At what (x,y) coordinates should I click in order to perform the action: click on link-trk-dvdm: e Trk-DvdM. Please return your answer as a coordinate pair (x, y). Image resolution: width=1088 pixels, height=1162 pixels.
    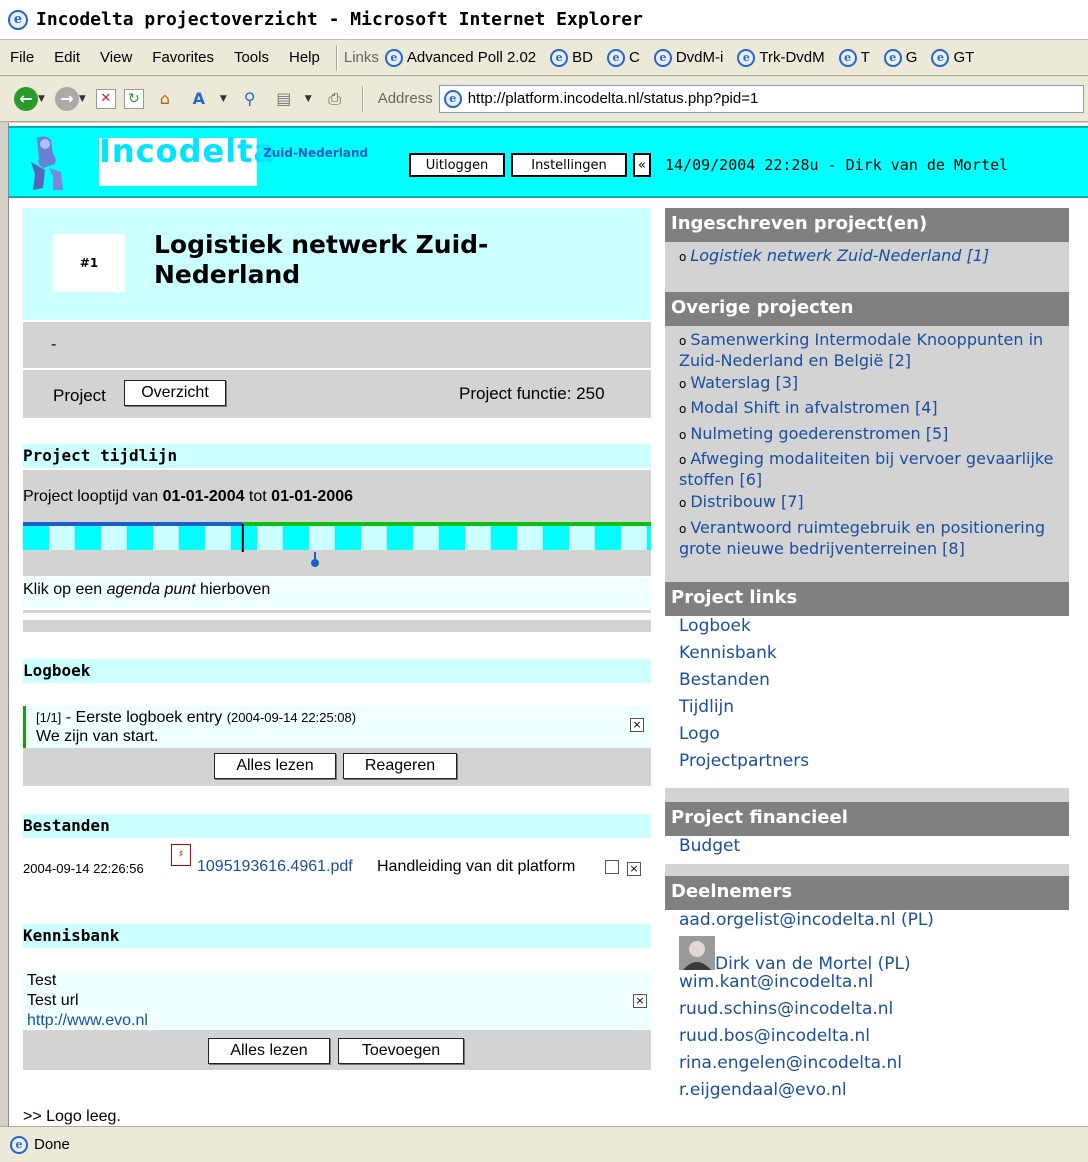
    Looking at the image, I should click on (781, 57).